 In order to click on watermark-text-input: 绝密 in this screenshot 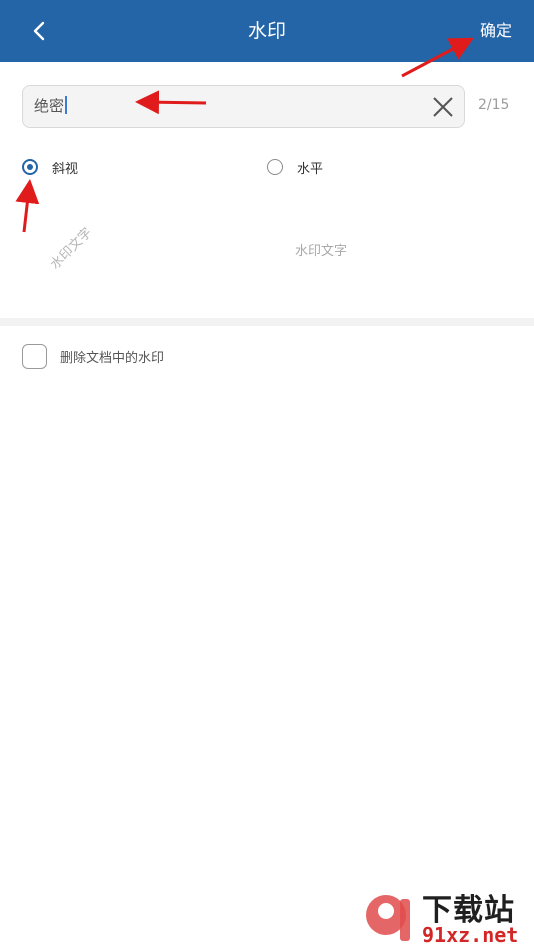, I will do `click(243, 106)`.